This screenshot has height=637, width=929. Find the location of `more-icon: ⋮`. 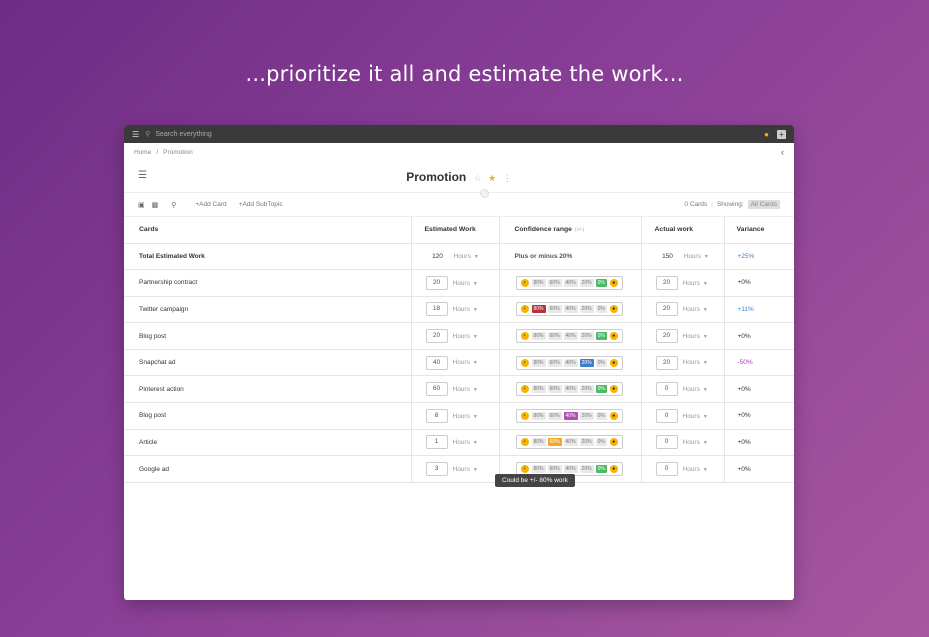

more-icon: ⋮ is located at coordinates (507, 178).